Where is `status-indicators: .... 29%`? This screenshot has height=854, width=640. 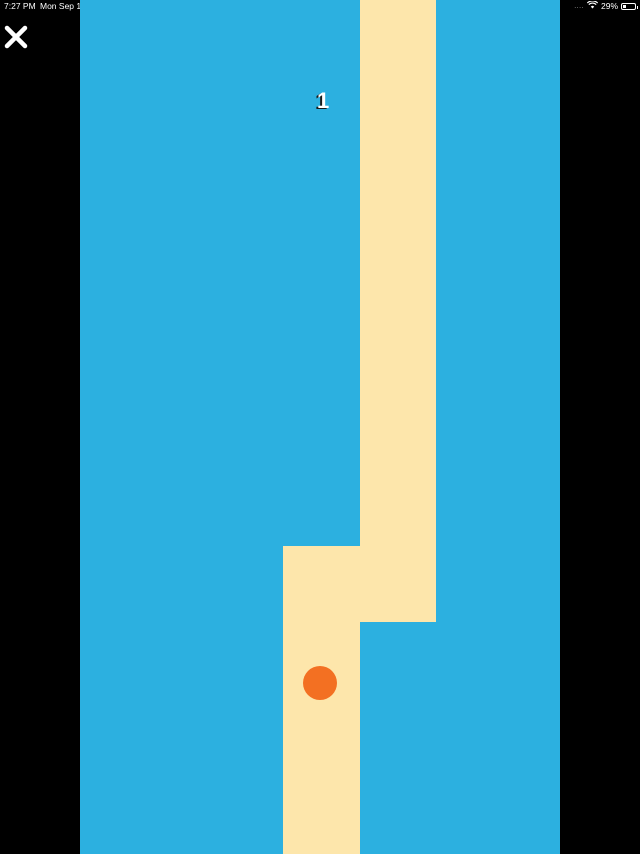
status-indicators: .... 29% is located at coordinates (606, 6).